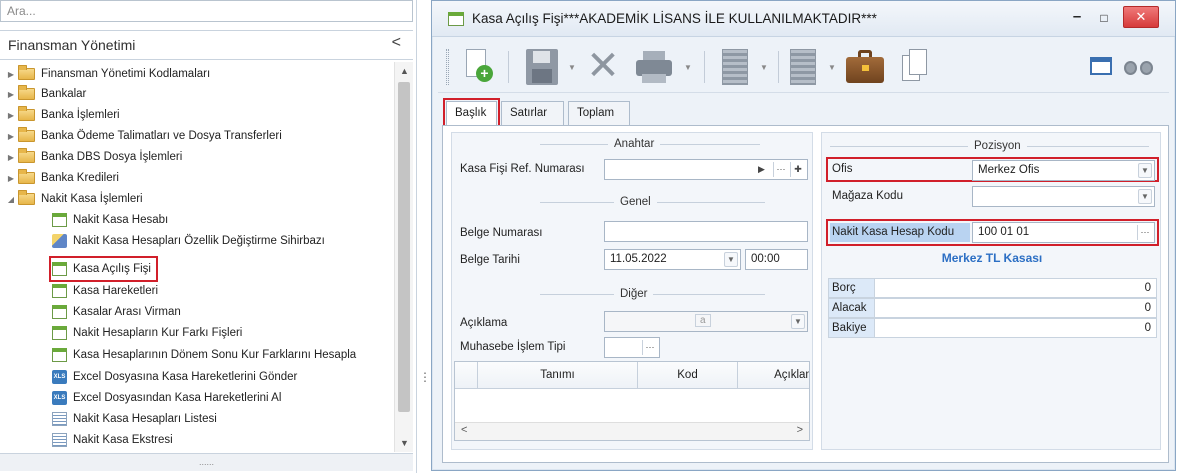  Describe the element at coordinates (632, 431) in the screenshot. I see `grid-horizontal-scrollbar: < >` at that location.